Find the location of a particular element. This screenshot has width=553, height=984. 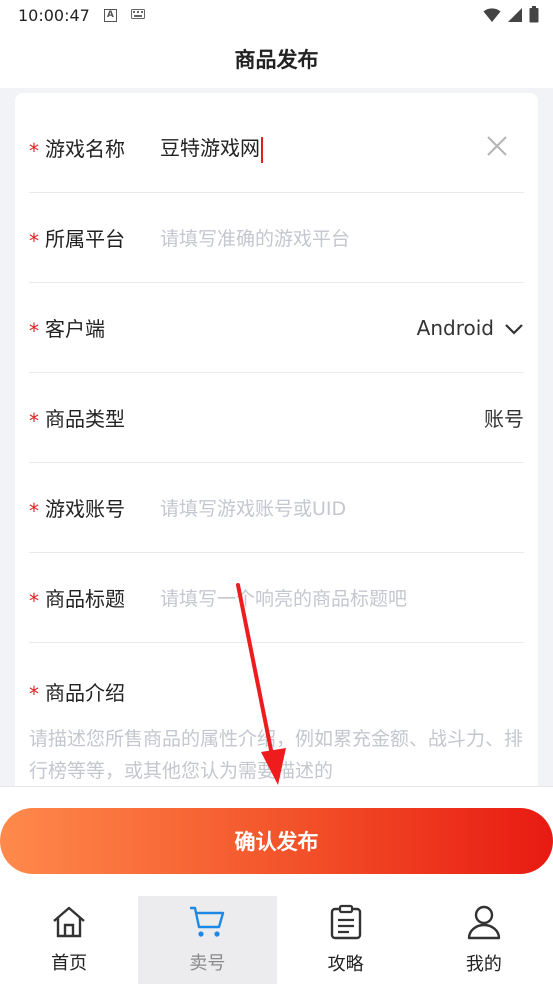

bottom-tab-bar: 首页 卖号 攻略 我的 is located at coordinates (276, 940).